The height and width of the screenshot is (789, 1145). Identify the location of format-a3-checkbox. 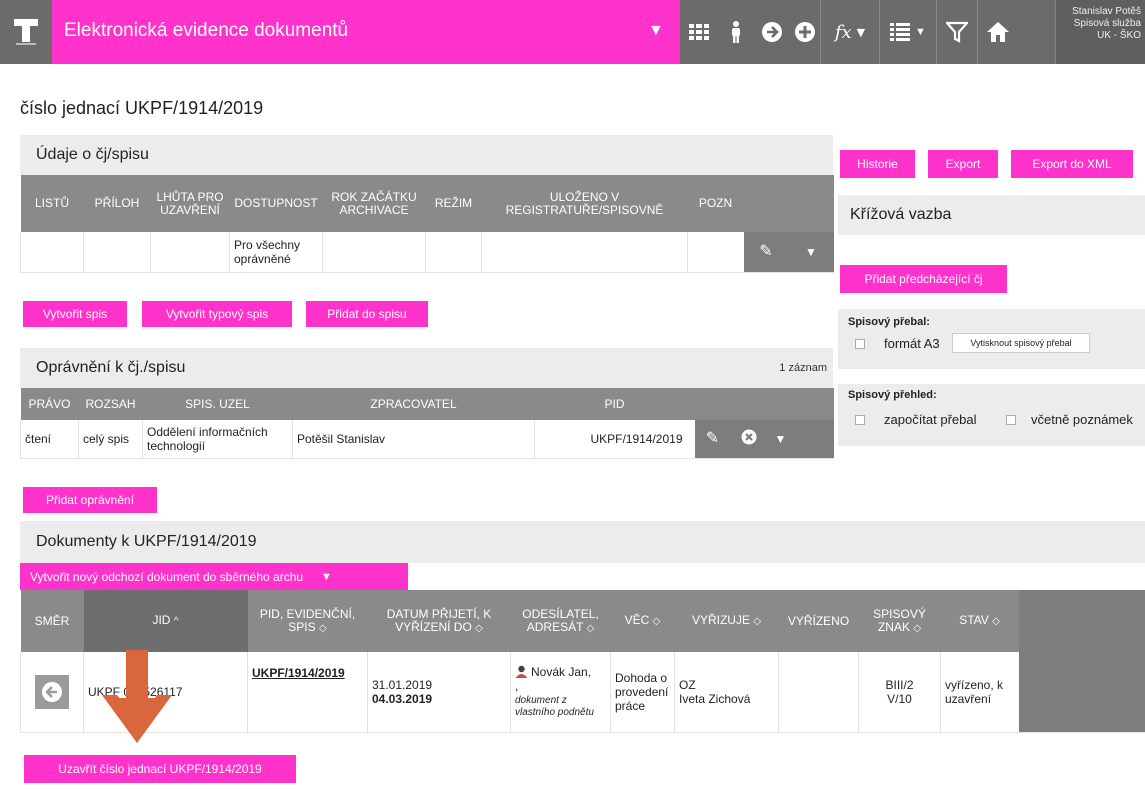
(860, 344).